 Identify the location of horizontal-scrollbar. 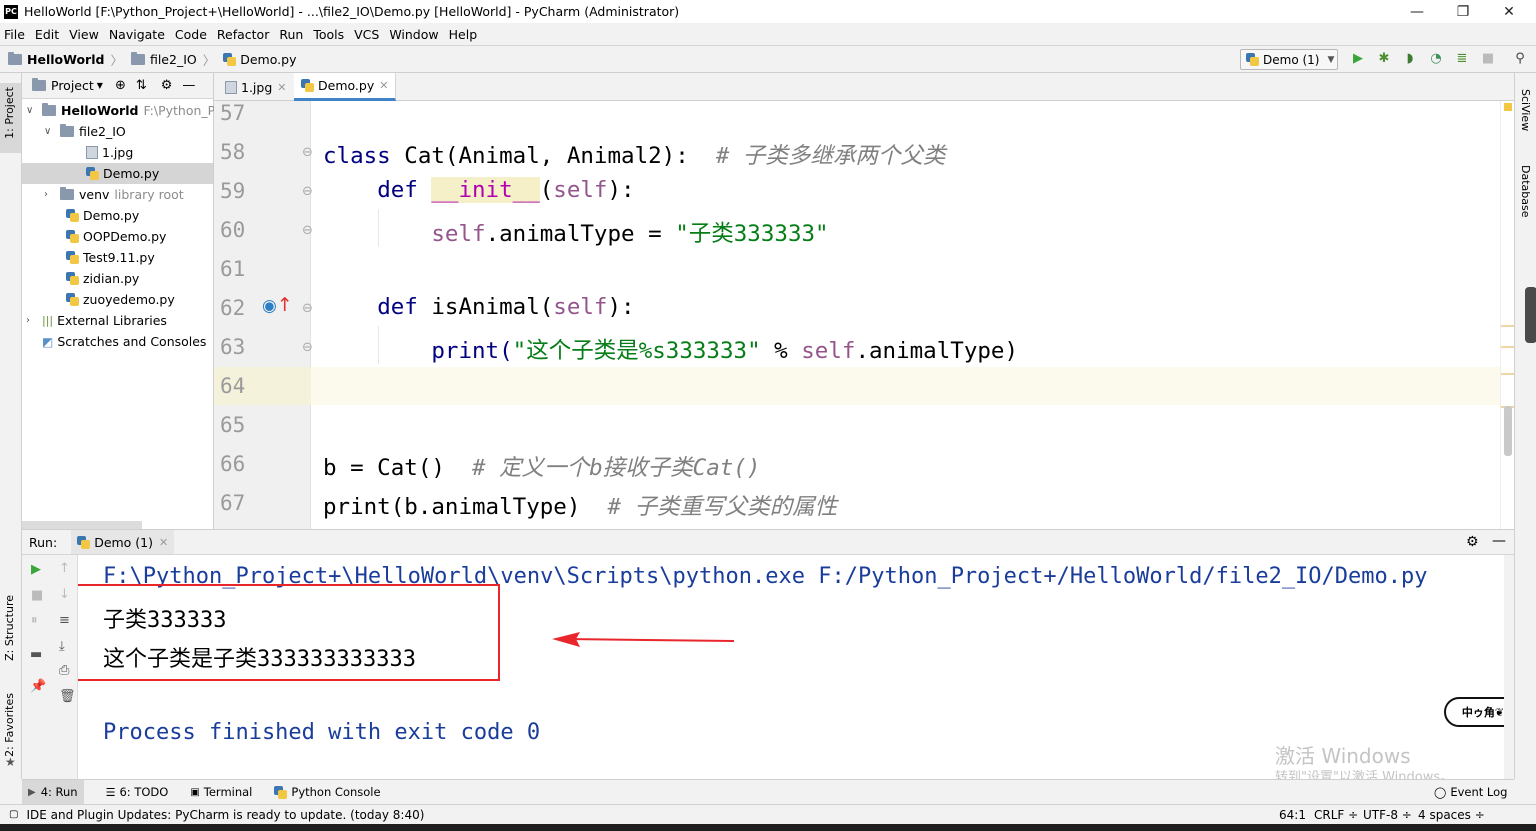
(82, 525).